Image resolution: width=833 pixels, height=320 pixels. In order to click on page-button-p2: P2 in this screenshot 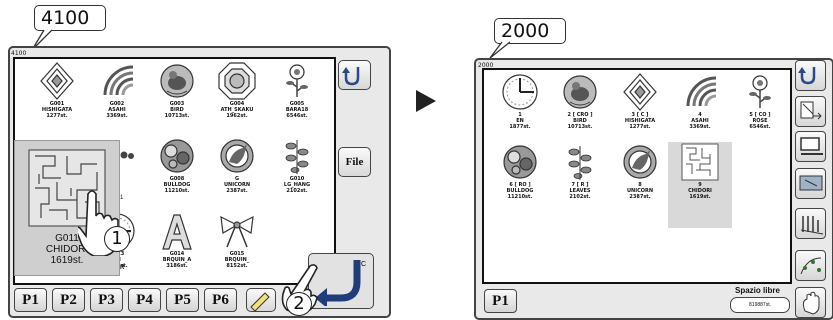, I will do `click(68, 300)`.